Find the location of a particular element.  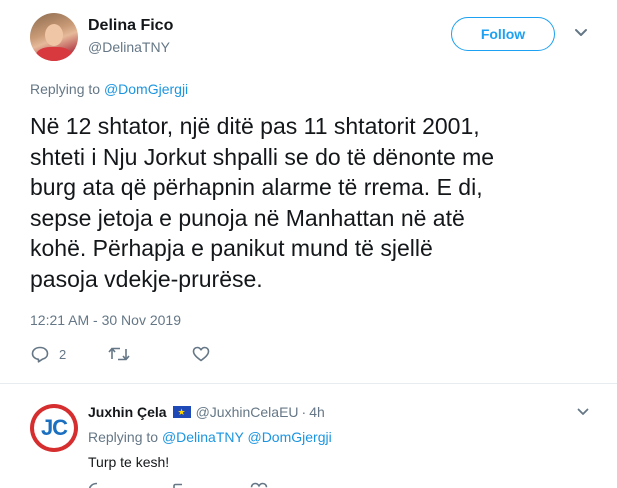

retweet-button is located at coordinates (119, 354).